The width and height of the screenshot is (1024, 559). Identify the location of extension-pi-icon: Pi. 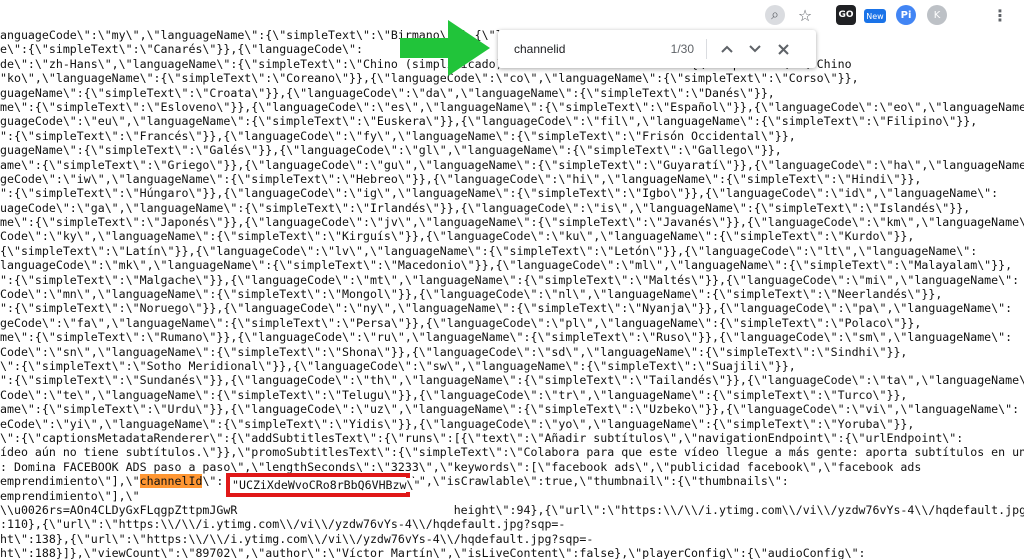
(906, 15).